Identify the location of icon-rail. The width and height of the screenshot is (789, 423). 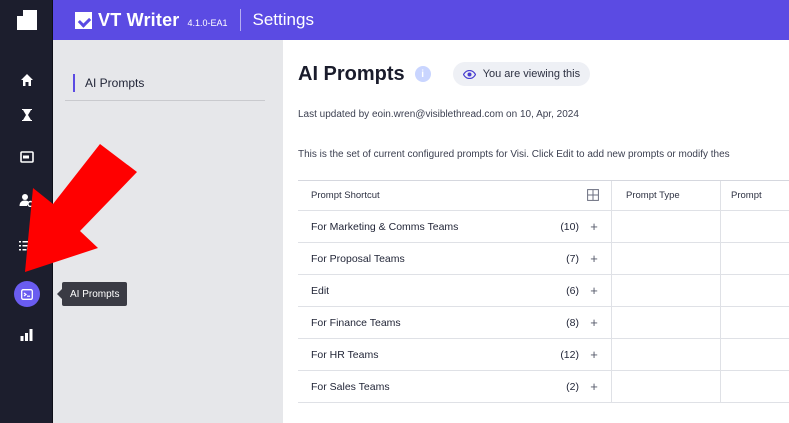
(26, 211).